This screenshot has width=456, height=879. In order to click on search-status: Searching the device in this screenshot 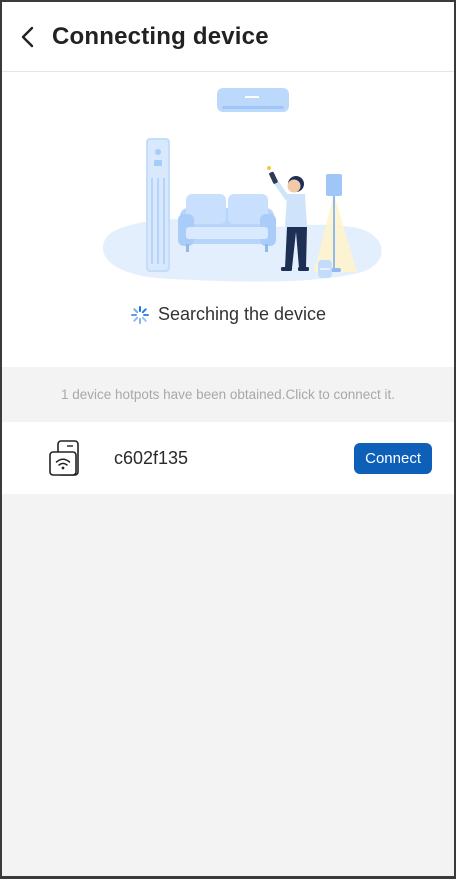, I will do `click(228, 314)`.